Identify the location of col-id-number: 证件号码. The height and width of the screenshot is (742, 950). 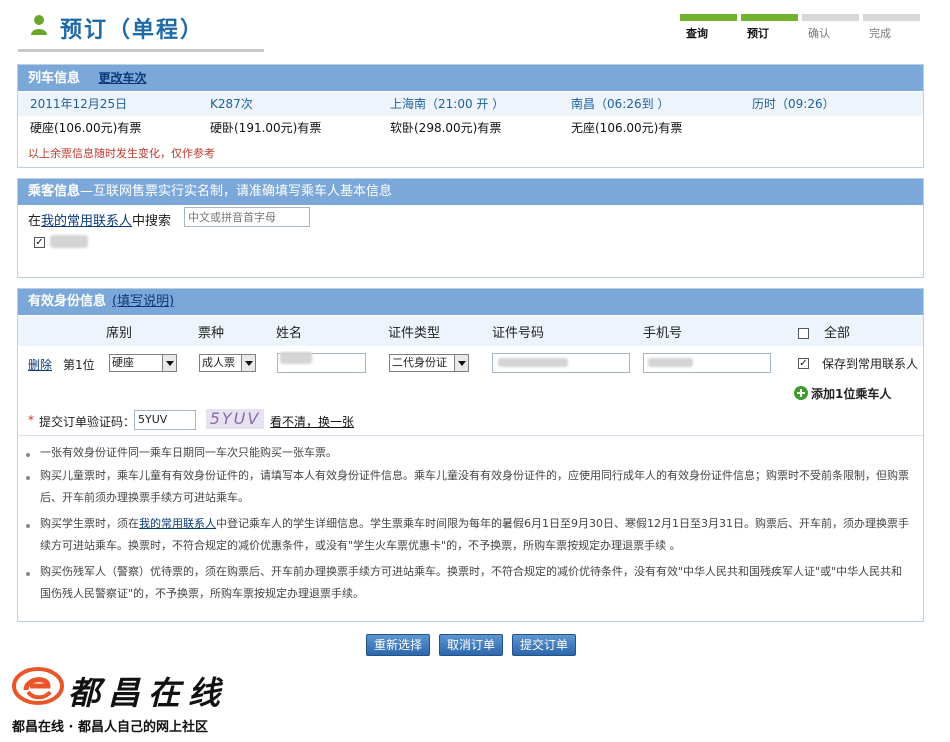
(518, 333).